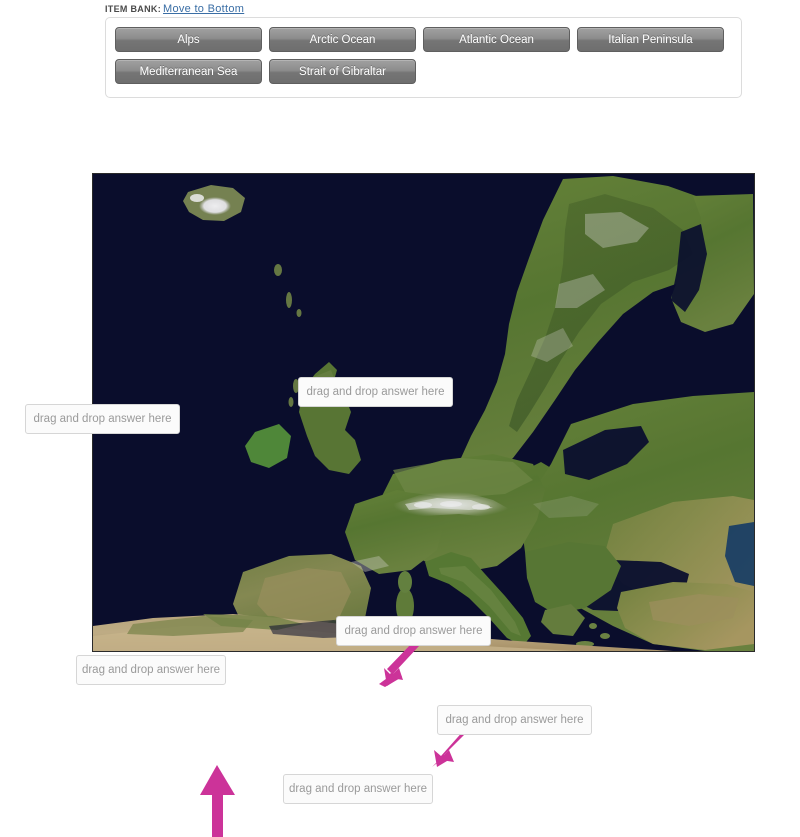 Image resolution: width=800 pixels, height=837 pixels. What do you see at coordinates (650, 39) in the screenshot?
I see `bank-item-italian-peninsula: Italian Peninsula` at bounding box center [650, 39].